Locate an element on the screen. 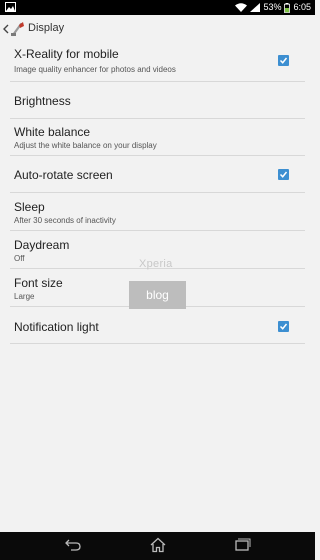 The width and height of the screenshot is (320, 560). page-title: Display is located at coordinates (46, 28).